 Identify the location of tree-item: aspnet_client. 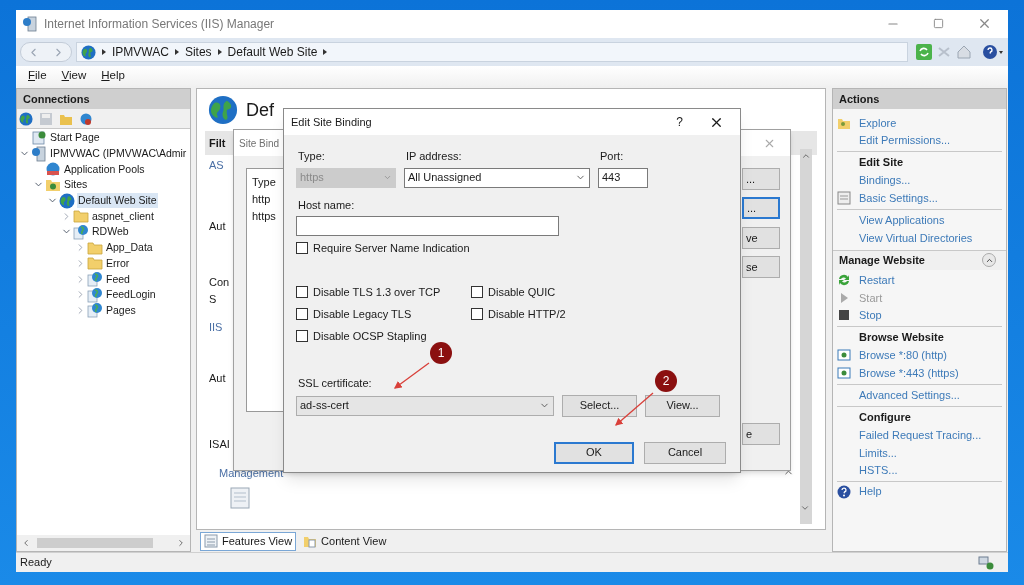
(123, 216).